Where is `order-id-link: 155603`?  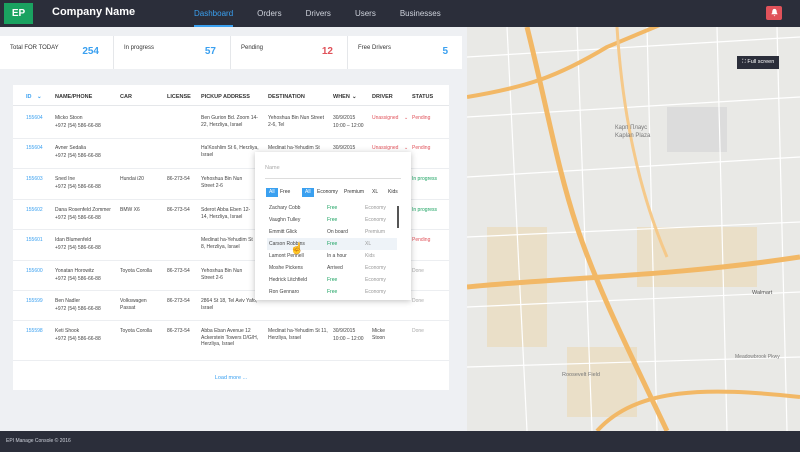
order-id-link: 155603 is located at coordinates (34, 179).